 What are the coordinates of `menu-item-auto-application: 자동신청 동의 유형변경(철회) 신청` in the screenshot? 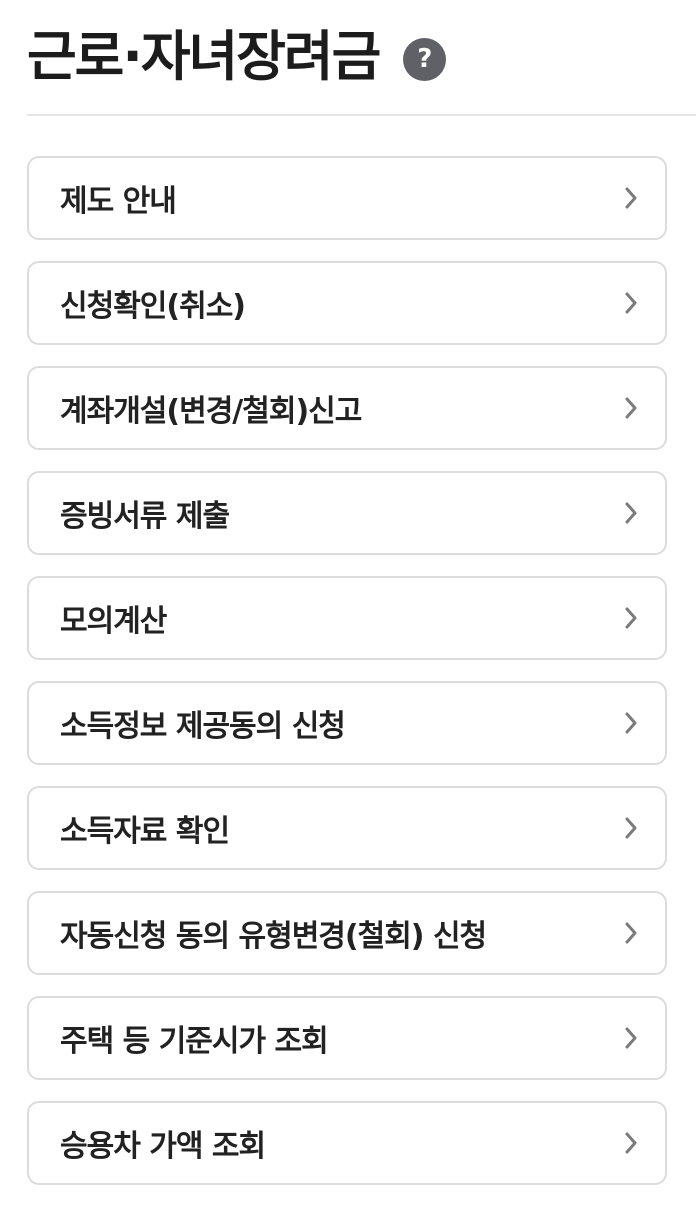 It's located at (347, 933).